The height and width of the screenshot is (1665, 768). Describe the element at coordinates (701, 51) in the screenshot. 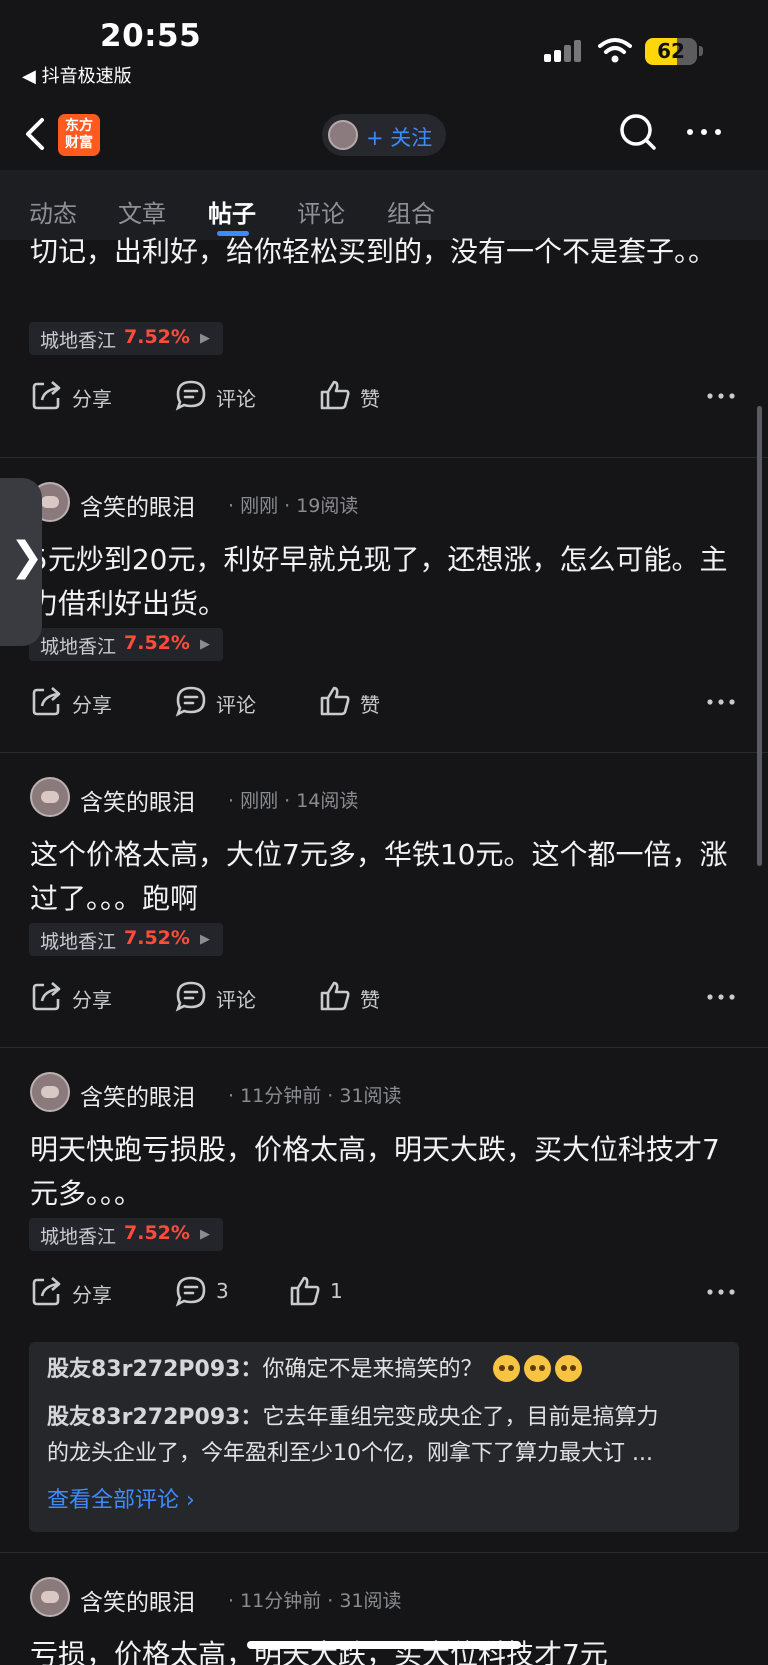

I see `battery-cap` at that location.